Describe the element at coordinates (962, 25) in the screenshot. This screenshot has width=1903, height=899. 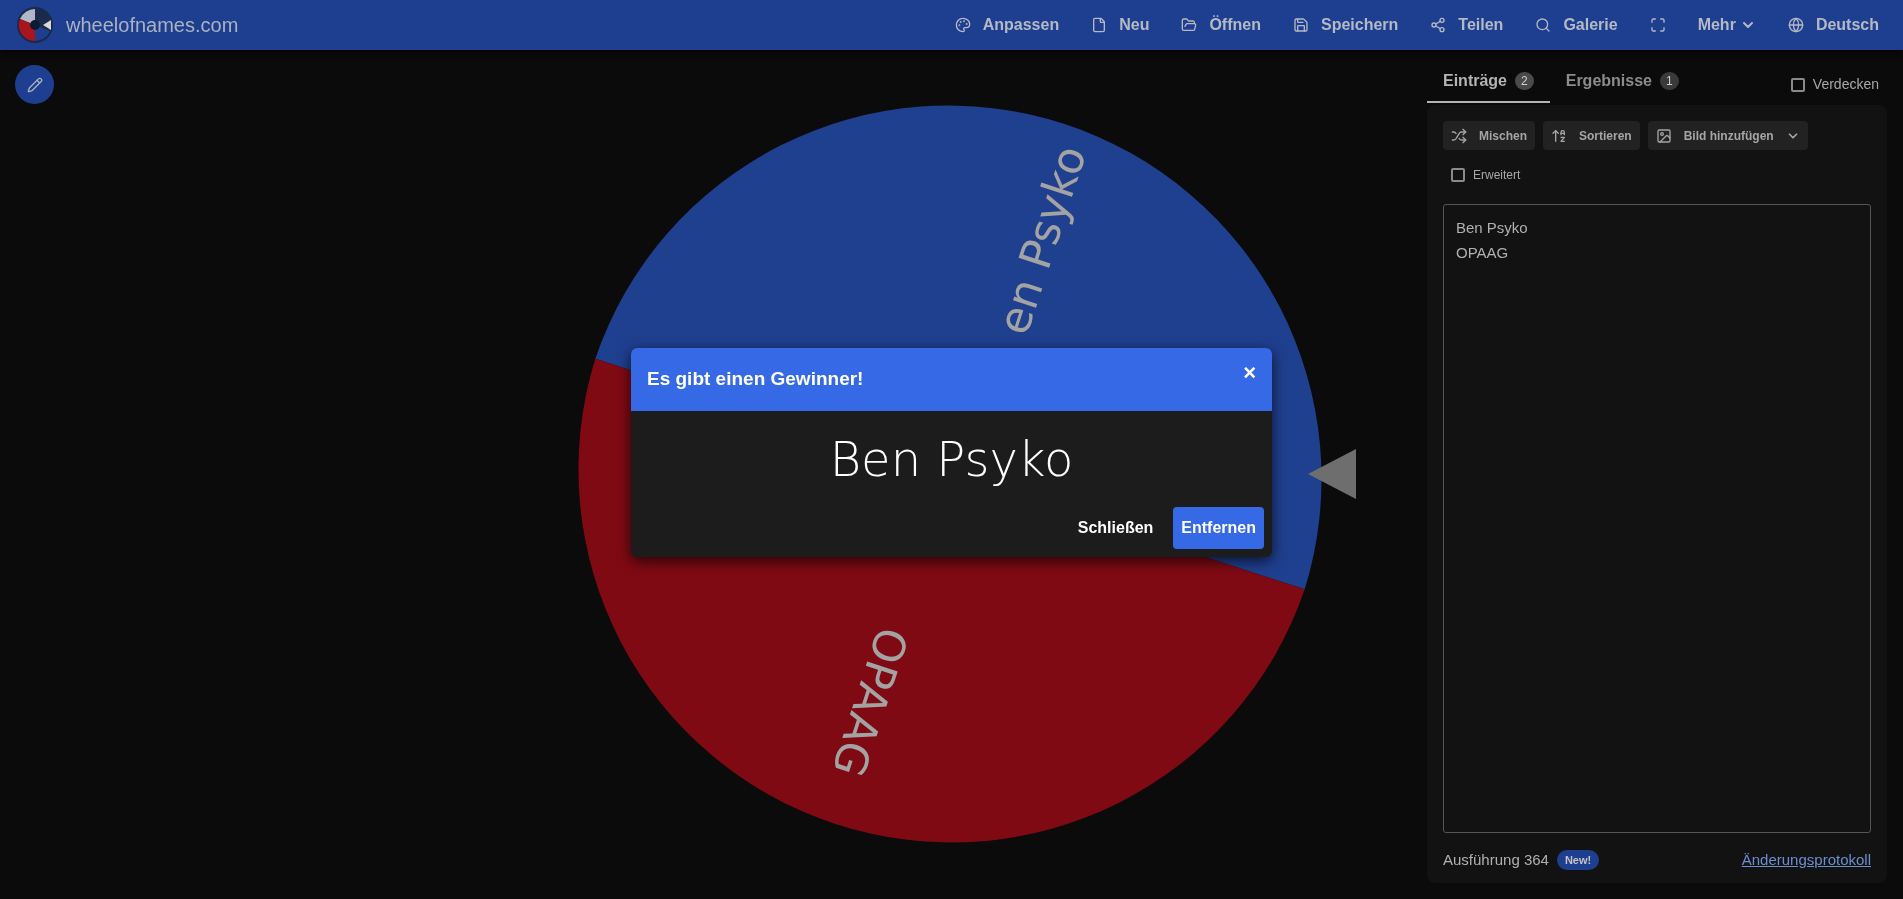
I see `palette-icon` at that location.